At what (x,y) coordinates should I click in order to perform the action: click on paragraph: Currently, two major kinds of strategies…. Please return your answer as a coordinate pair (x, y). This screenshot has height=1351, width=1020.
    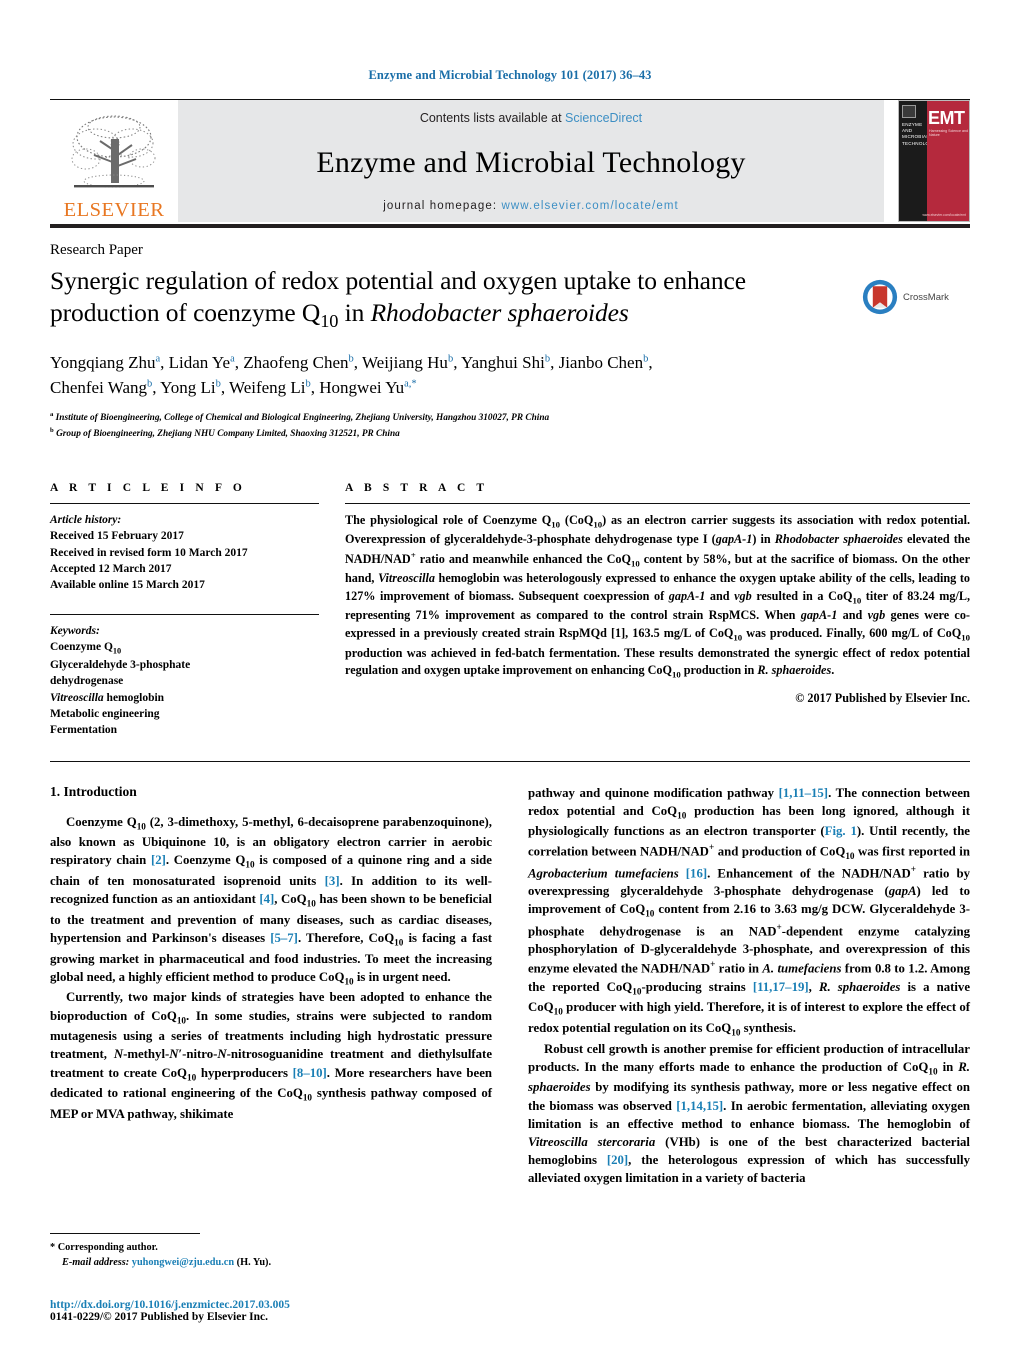
    Looking at the image, I should click on (271, 1055).